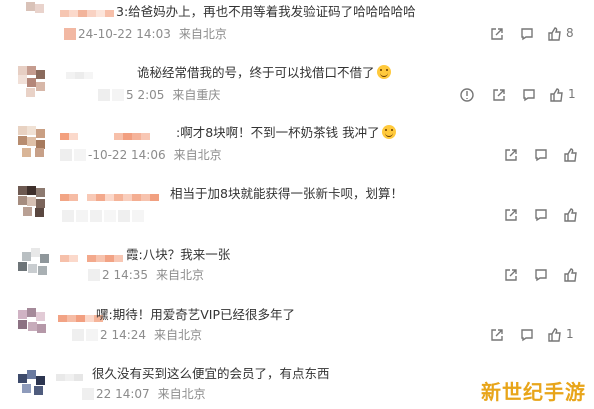  I want to click on laughing-emoji-icon, so click(383, 72).